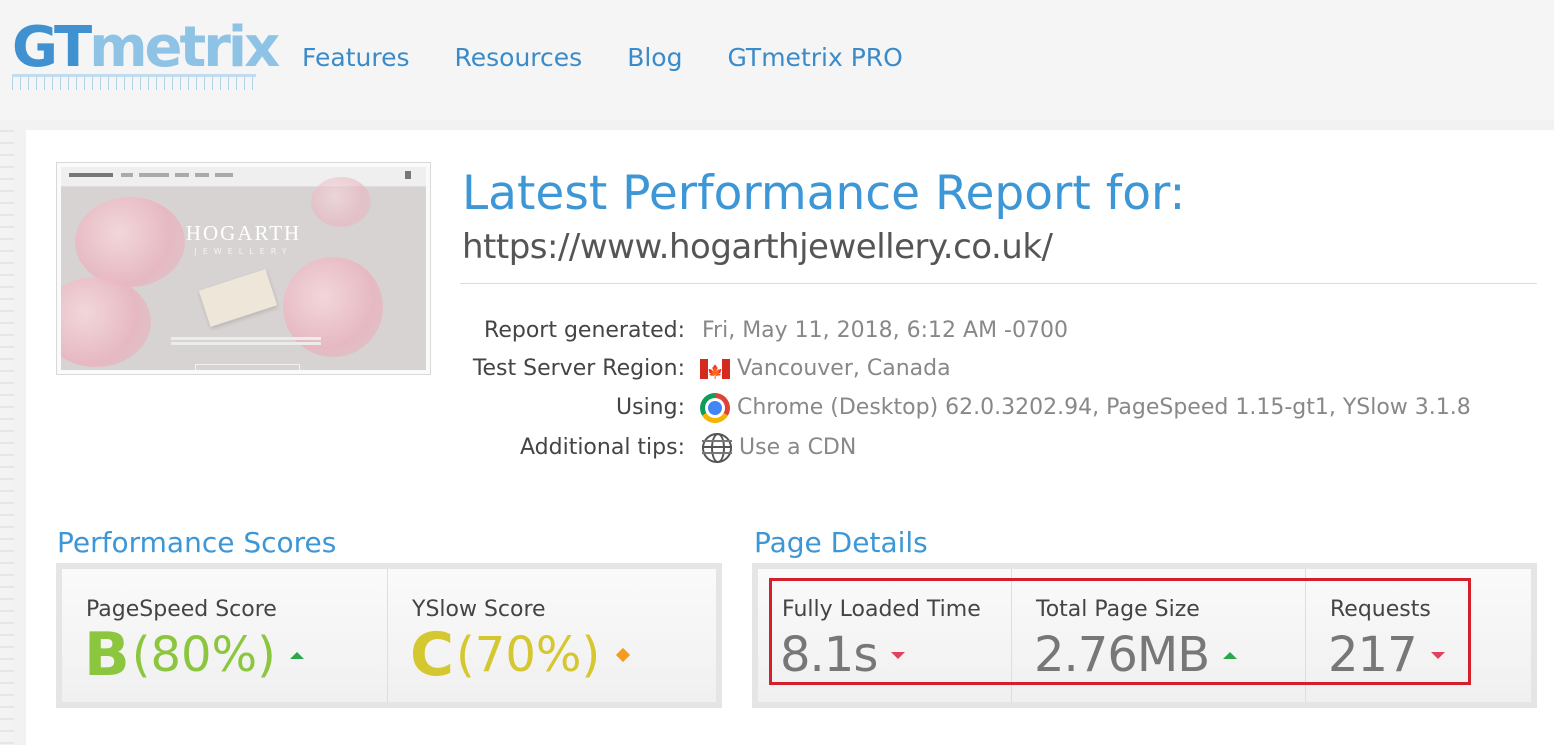 The image size is (1554, 745). Describe the element at coordinates (625, 58) in the screenshot. I see `main-nav: Features Resources Blog GTmetrix PRO` at that location.